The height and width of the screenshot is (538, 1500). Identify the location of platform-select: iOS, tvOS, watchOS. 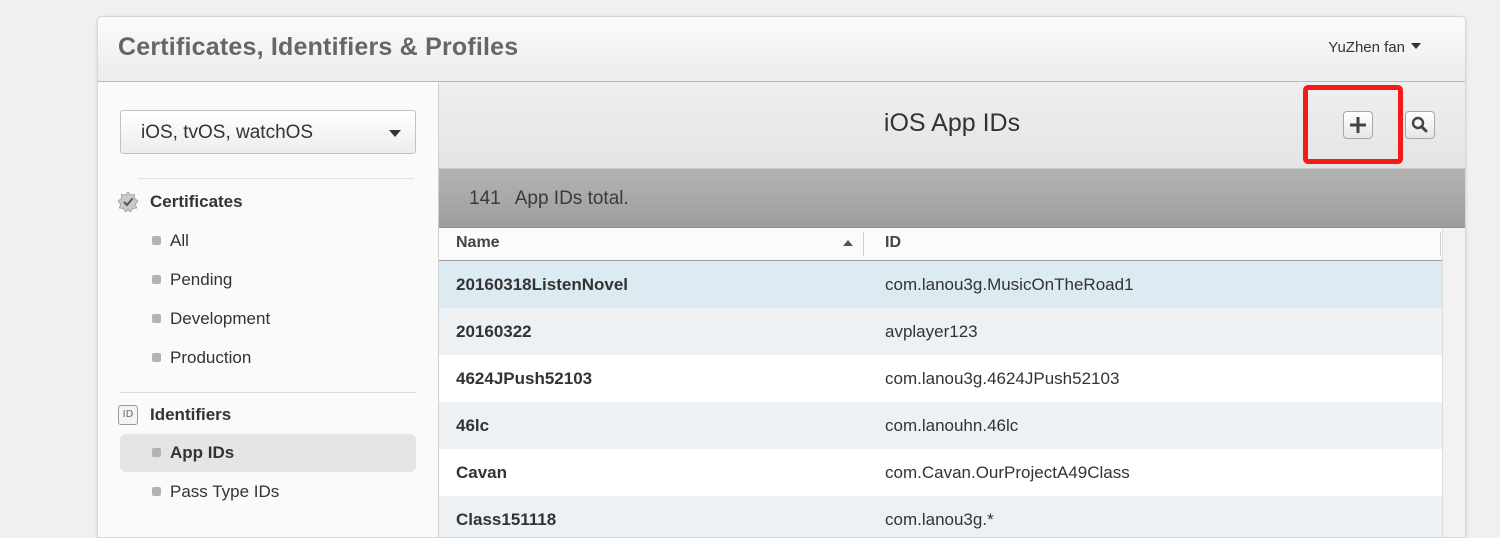
(268, 132).